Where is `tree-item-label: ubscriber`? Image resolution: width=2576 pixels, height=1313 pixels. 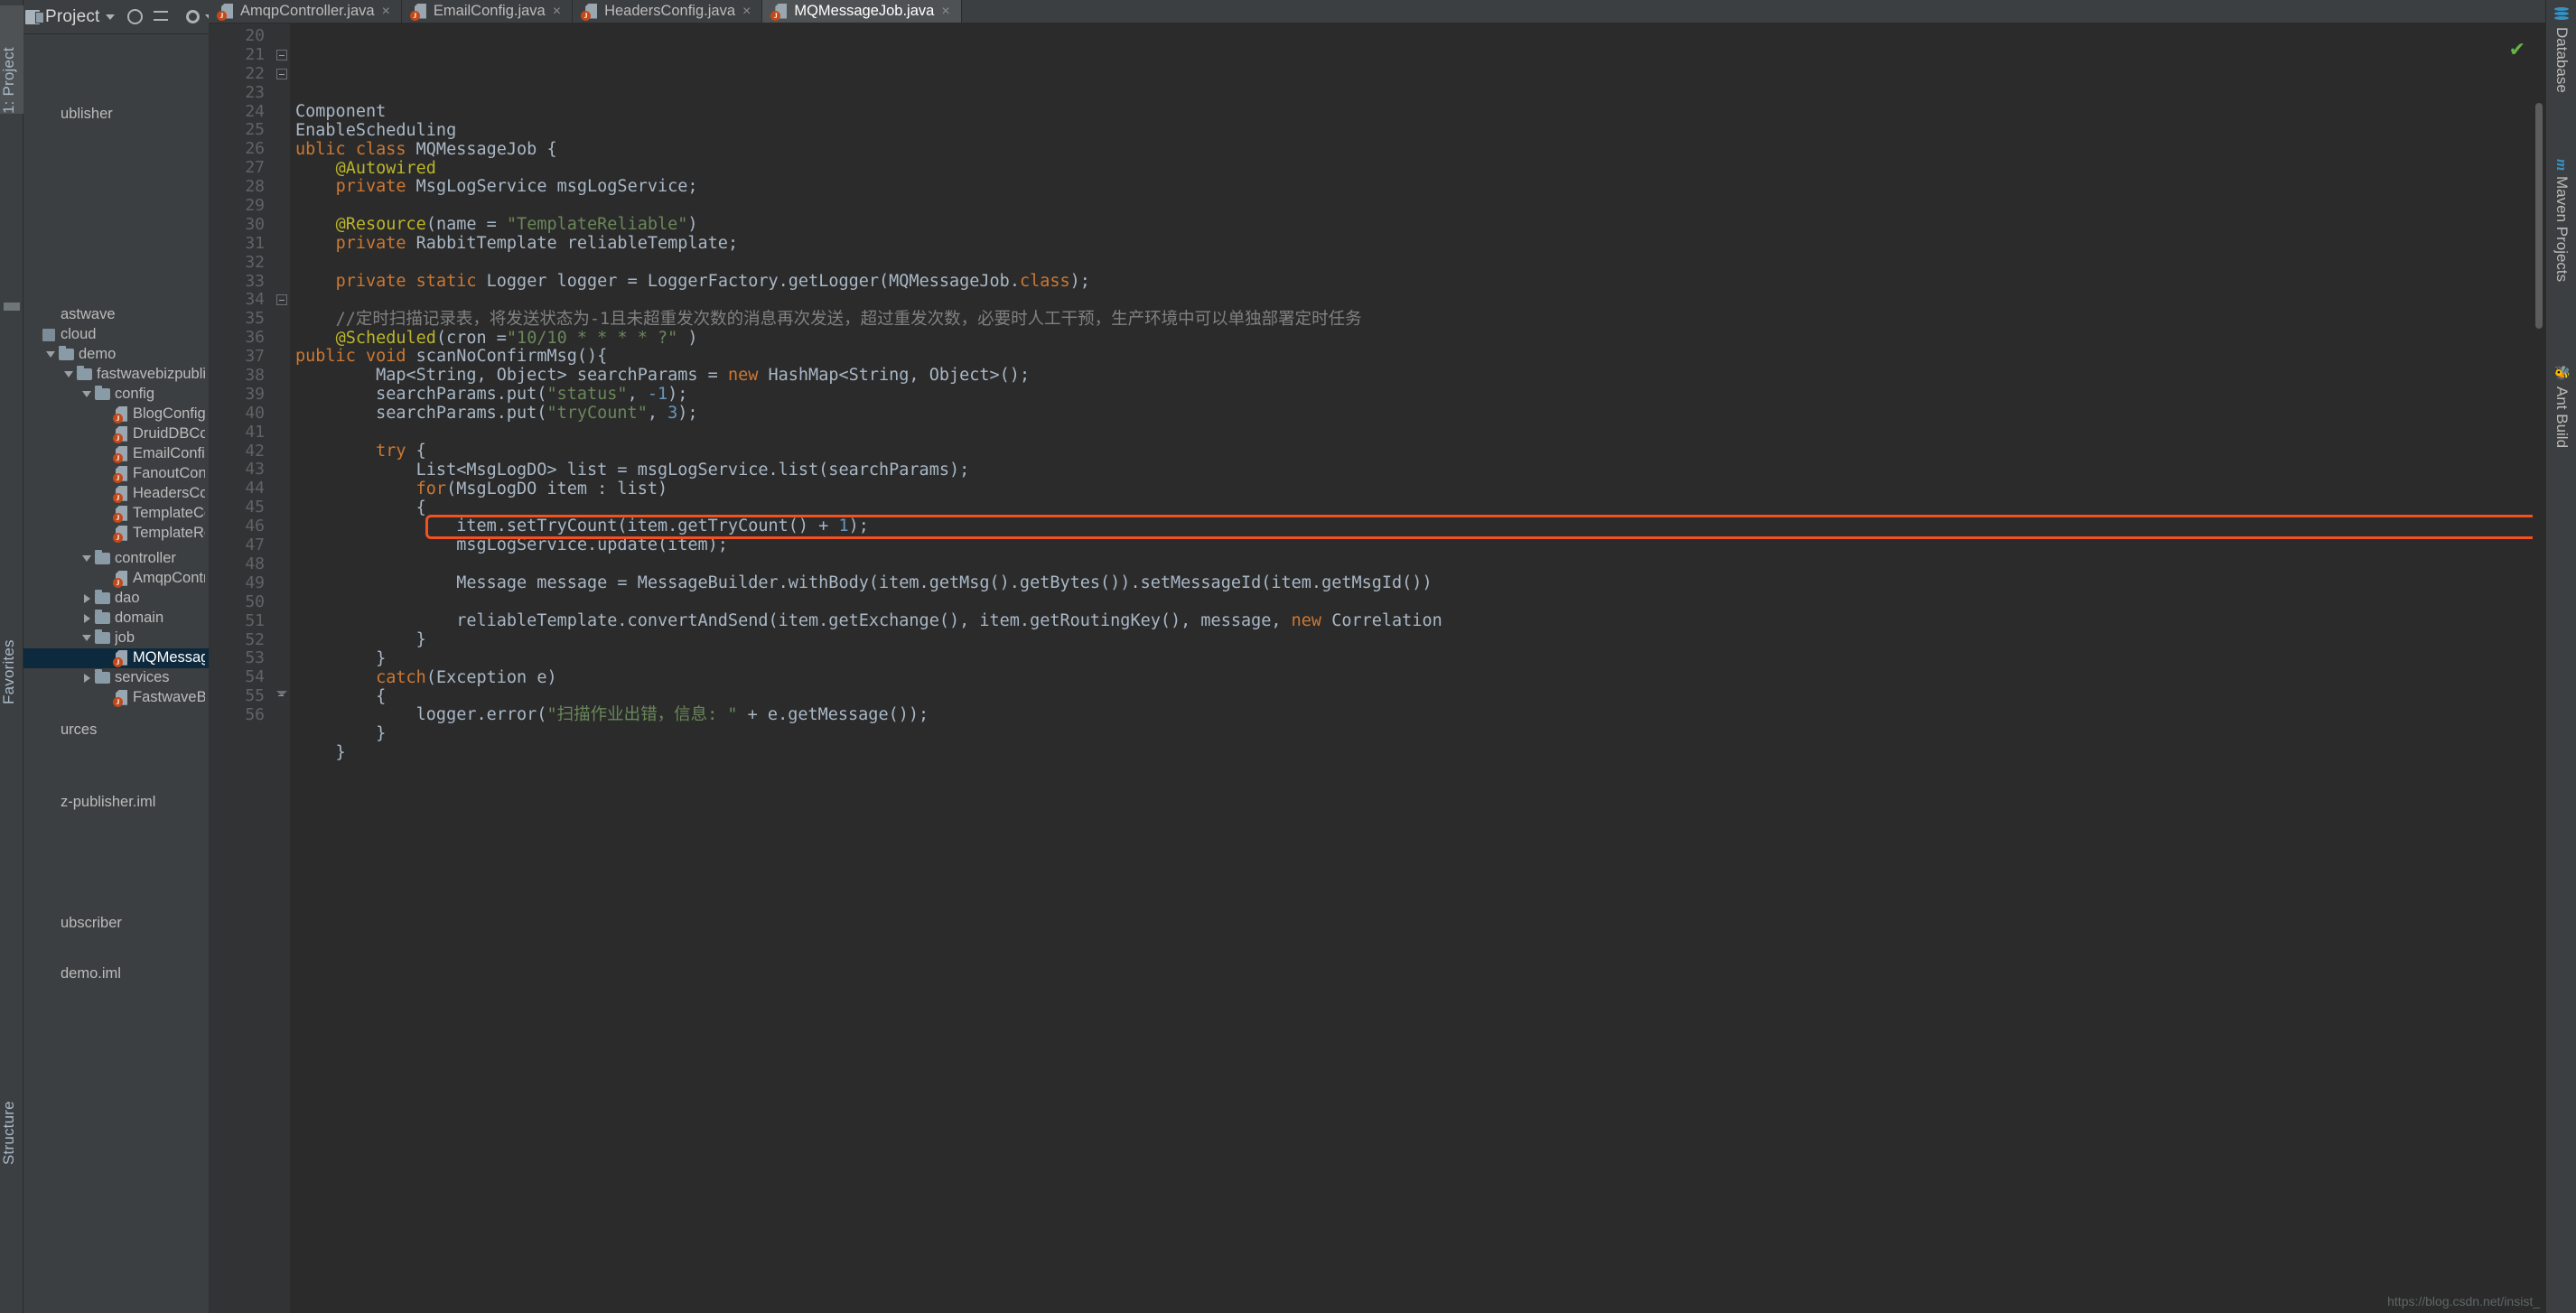 tree-item-label: ubscriber is located at coordinates (91, 923).